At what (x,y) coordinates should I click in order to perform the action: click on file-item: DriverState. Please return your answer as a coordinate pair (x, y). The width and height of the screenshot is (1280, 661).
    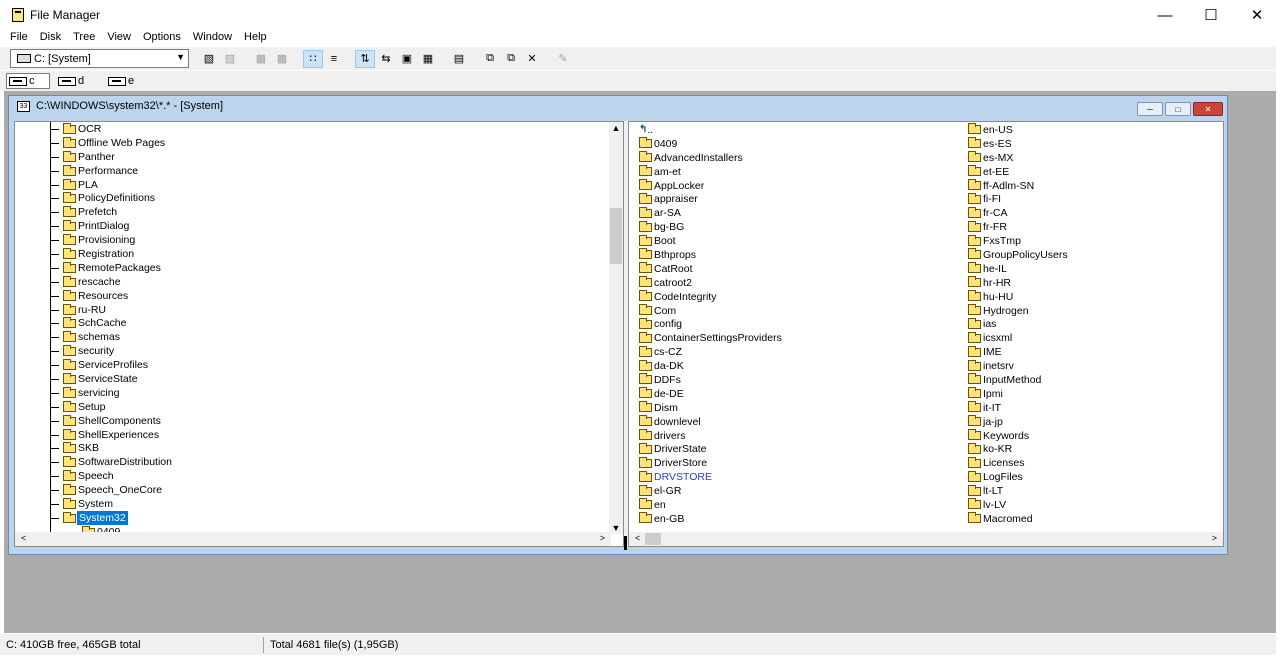
    Looking at the image, I should click on (710, 449).